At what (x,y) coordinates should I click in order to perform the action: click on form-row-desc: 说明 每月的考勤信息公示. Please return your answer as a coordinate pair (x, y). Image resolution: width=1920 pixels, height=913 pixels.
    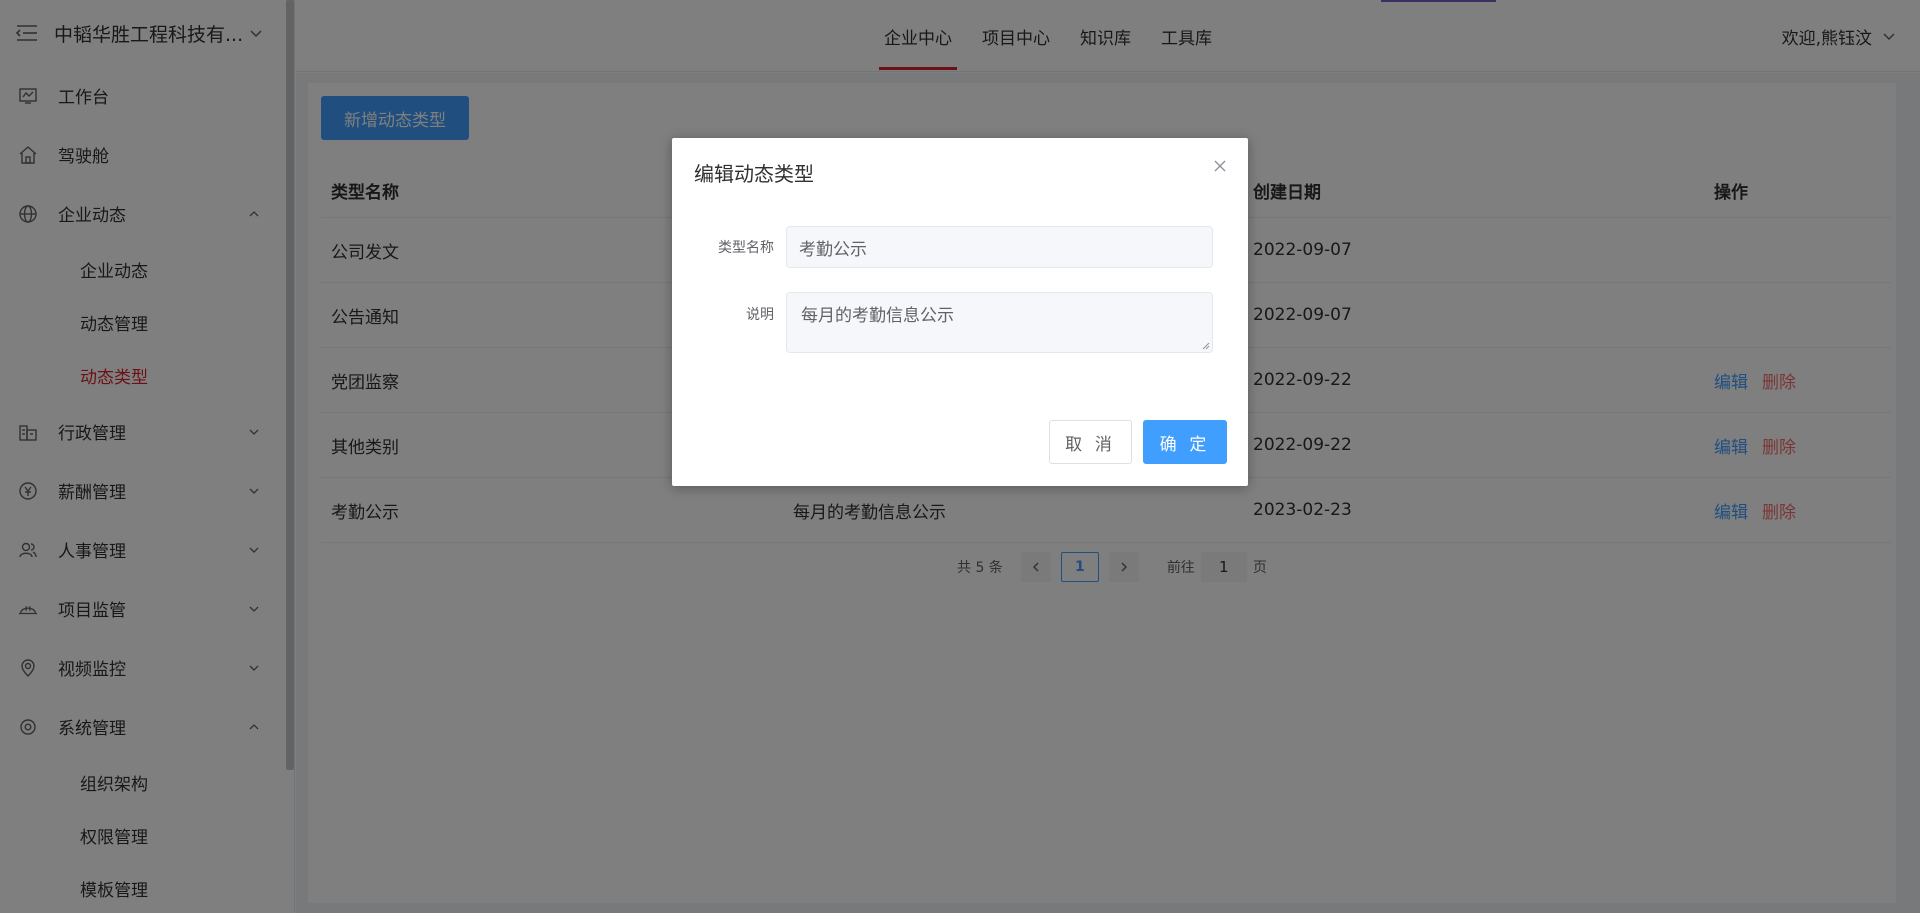
    Looking at the image, I should click on (942, 322).